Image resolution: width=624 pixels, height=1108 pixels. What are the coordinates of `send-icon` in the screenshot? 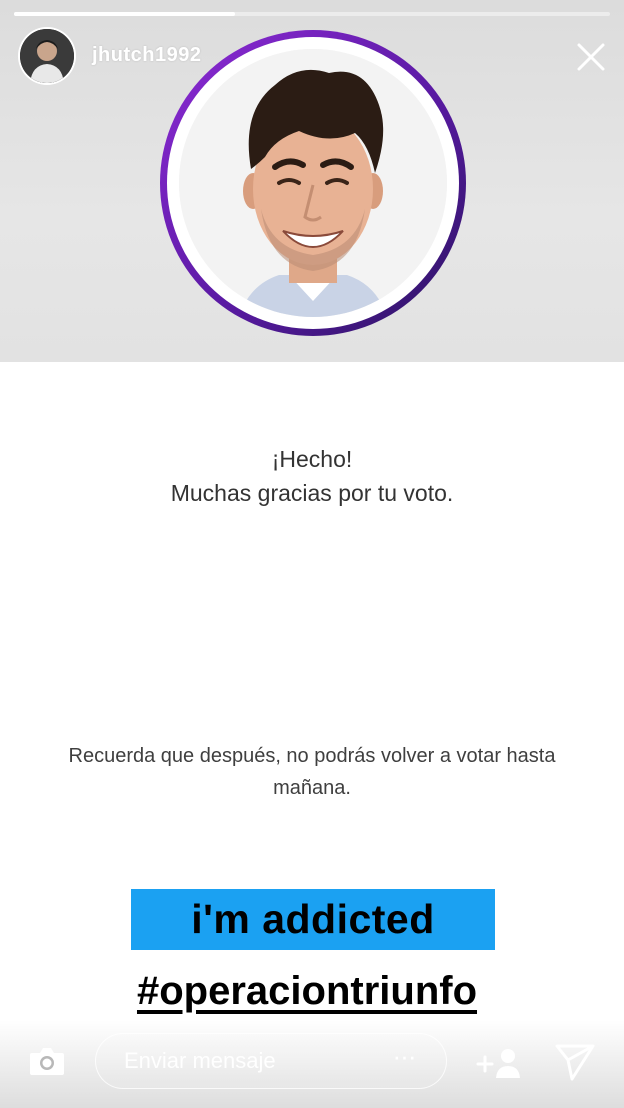 It's located at (575, 1062).